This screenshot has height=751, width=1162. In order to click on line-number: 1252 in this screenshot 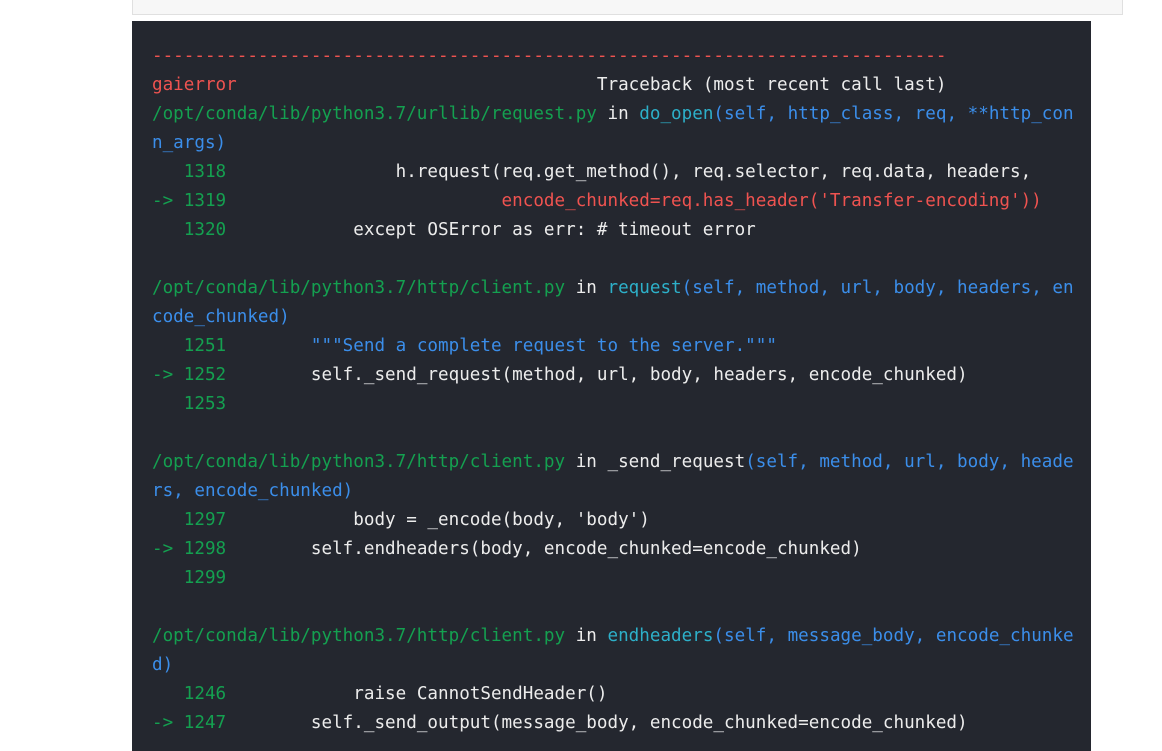, I will do `click(205, 375)`.